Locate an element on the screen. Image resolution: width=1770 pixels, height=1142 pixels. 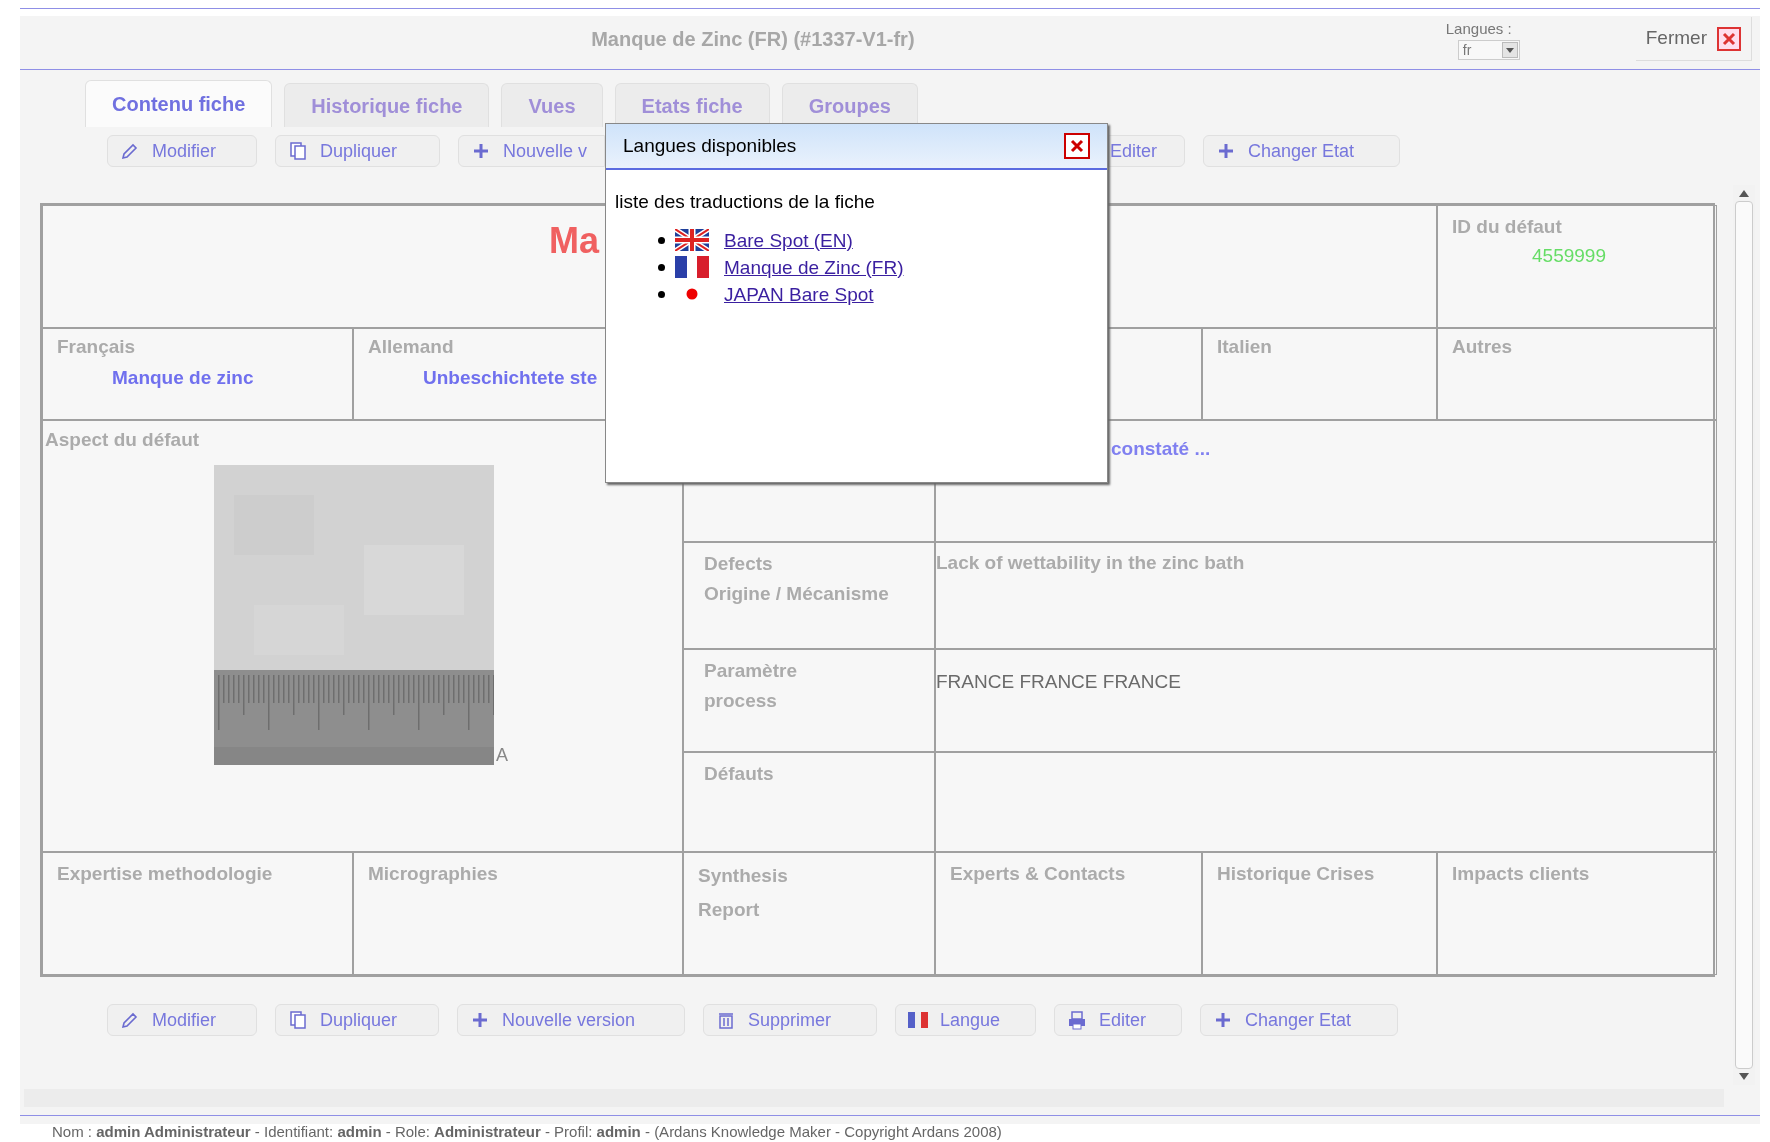
defect-id: 4559999 is located at coordinates (1569, 256).